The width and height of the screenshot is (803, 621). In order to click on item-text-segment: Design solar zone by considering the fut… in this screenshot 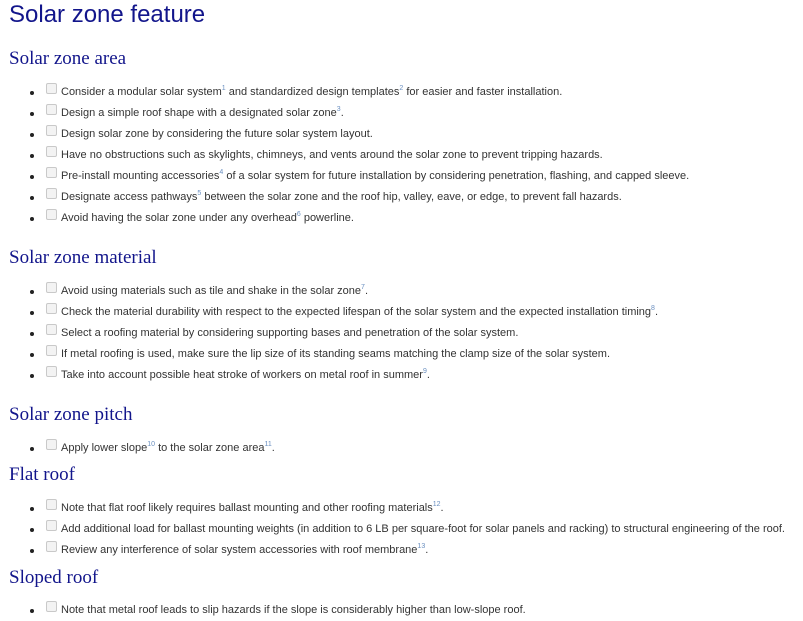, I will do `click(217, 133)`.